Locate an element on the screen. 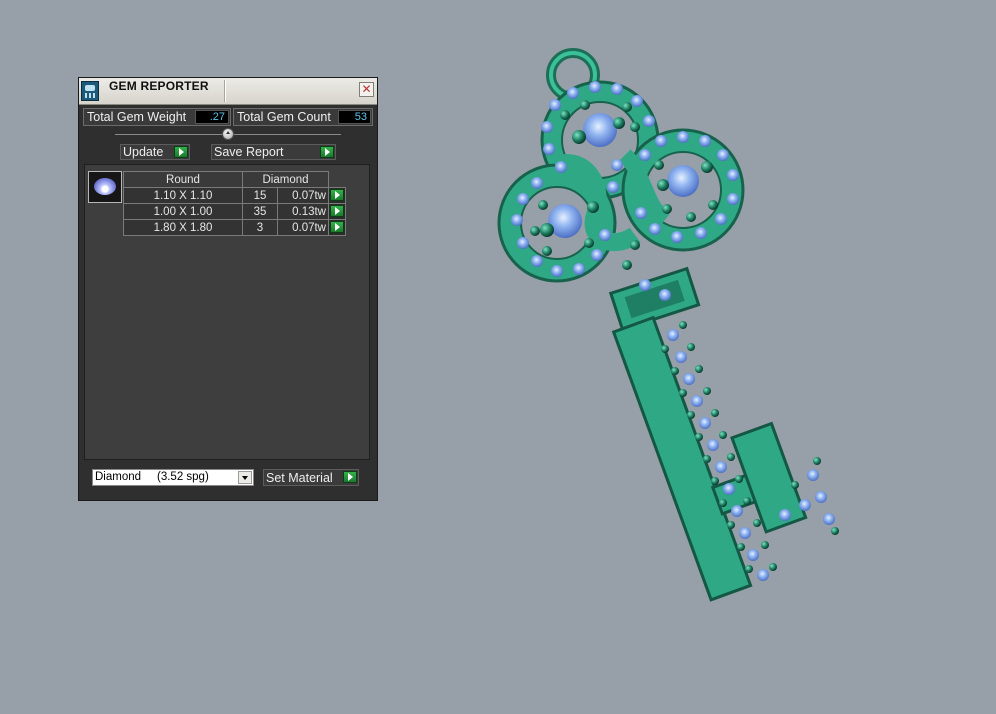  title-separator is located at coordinates (224, 91).